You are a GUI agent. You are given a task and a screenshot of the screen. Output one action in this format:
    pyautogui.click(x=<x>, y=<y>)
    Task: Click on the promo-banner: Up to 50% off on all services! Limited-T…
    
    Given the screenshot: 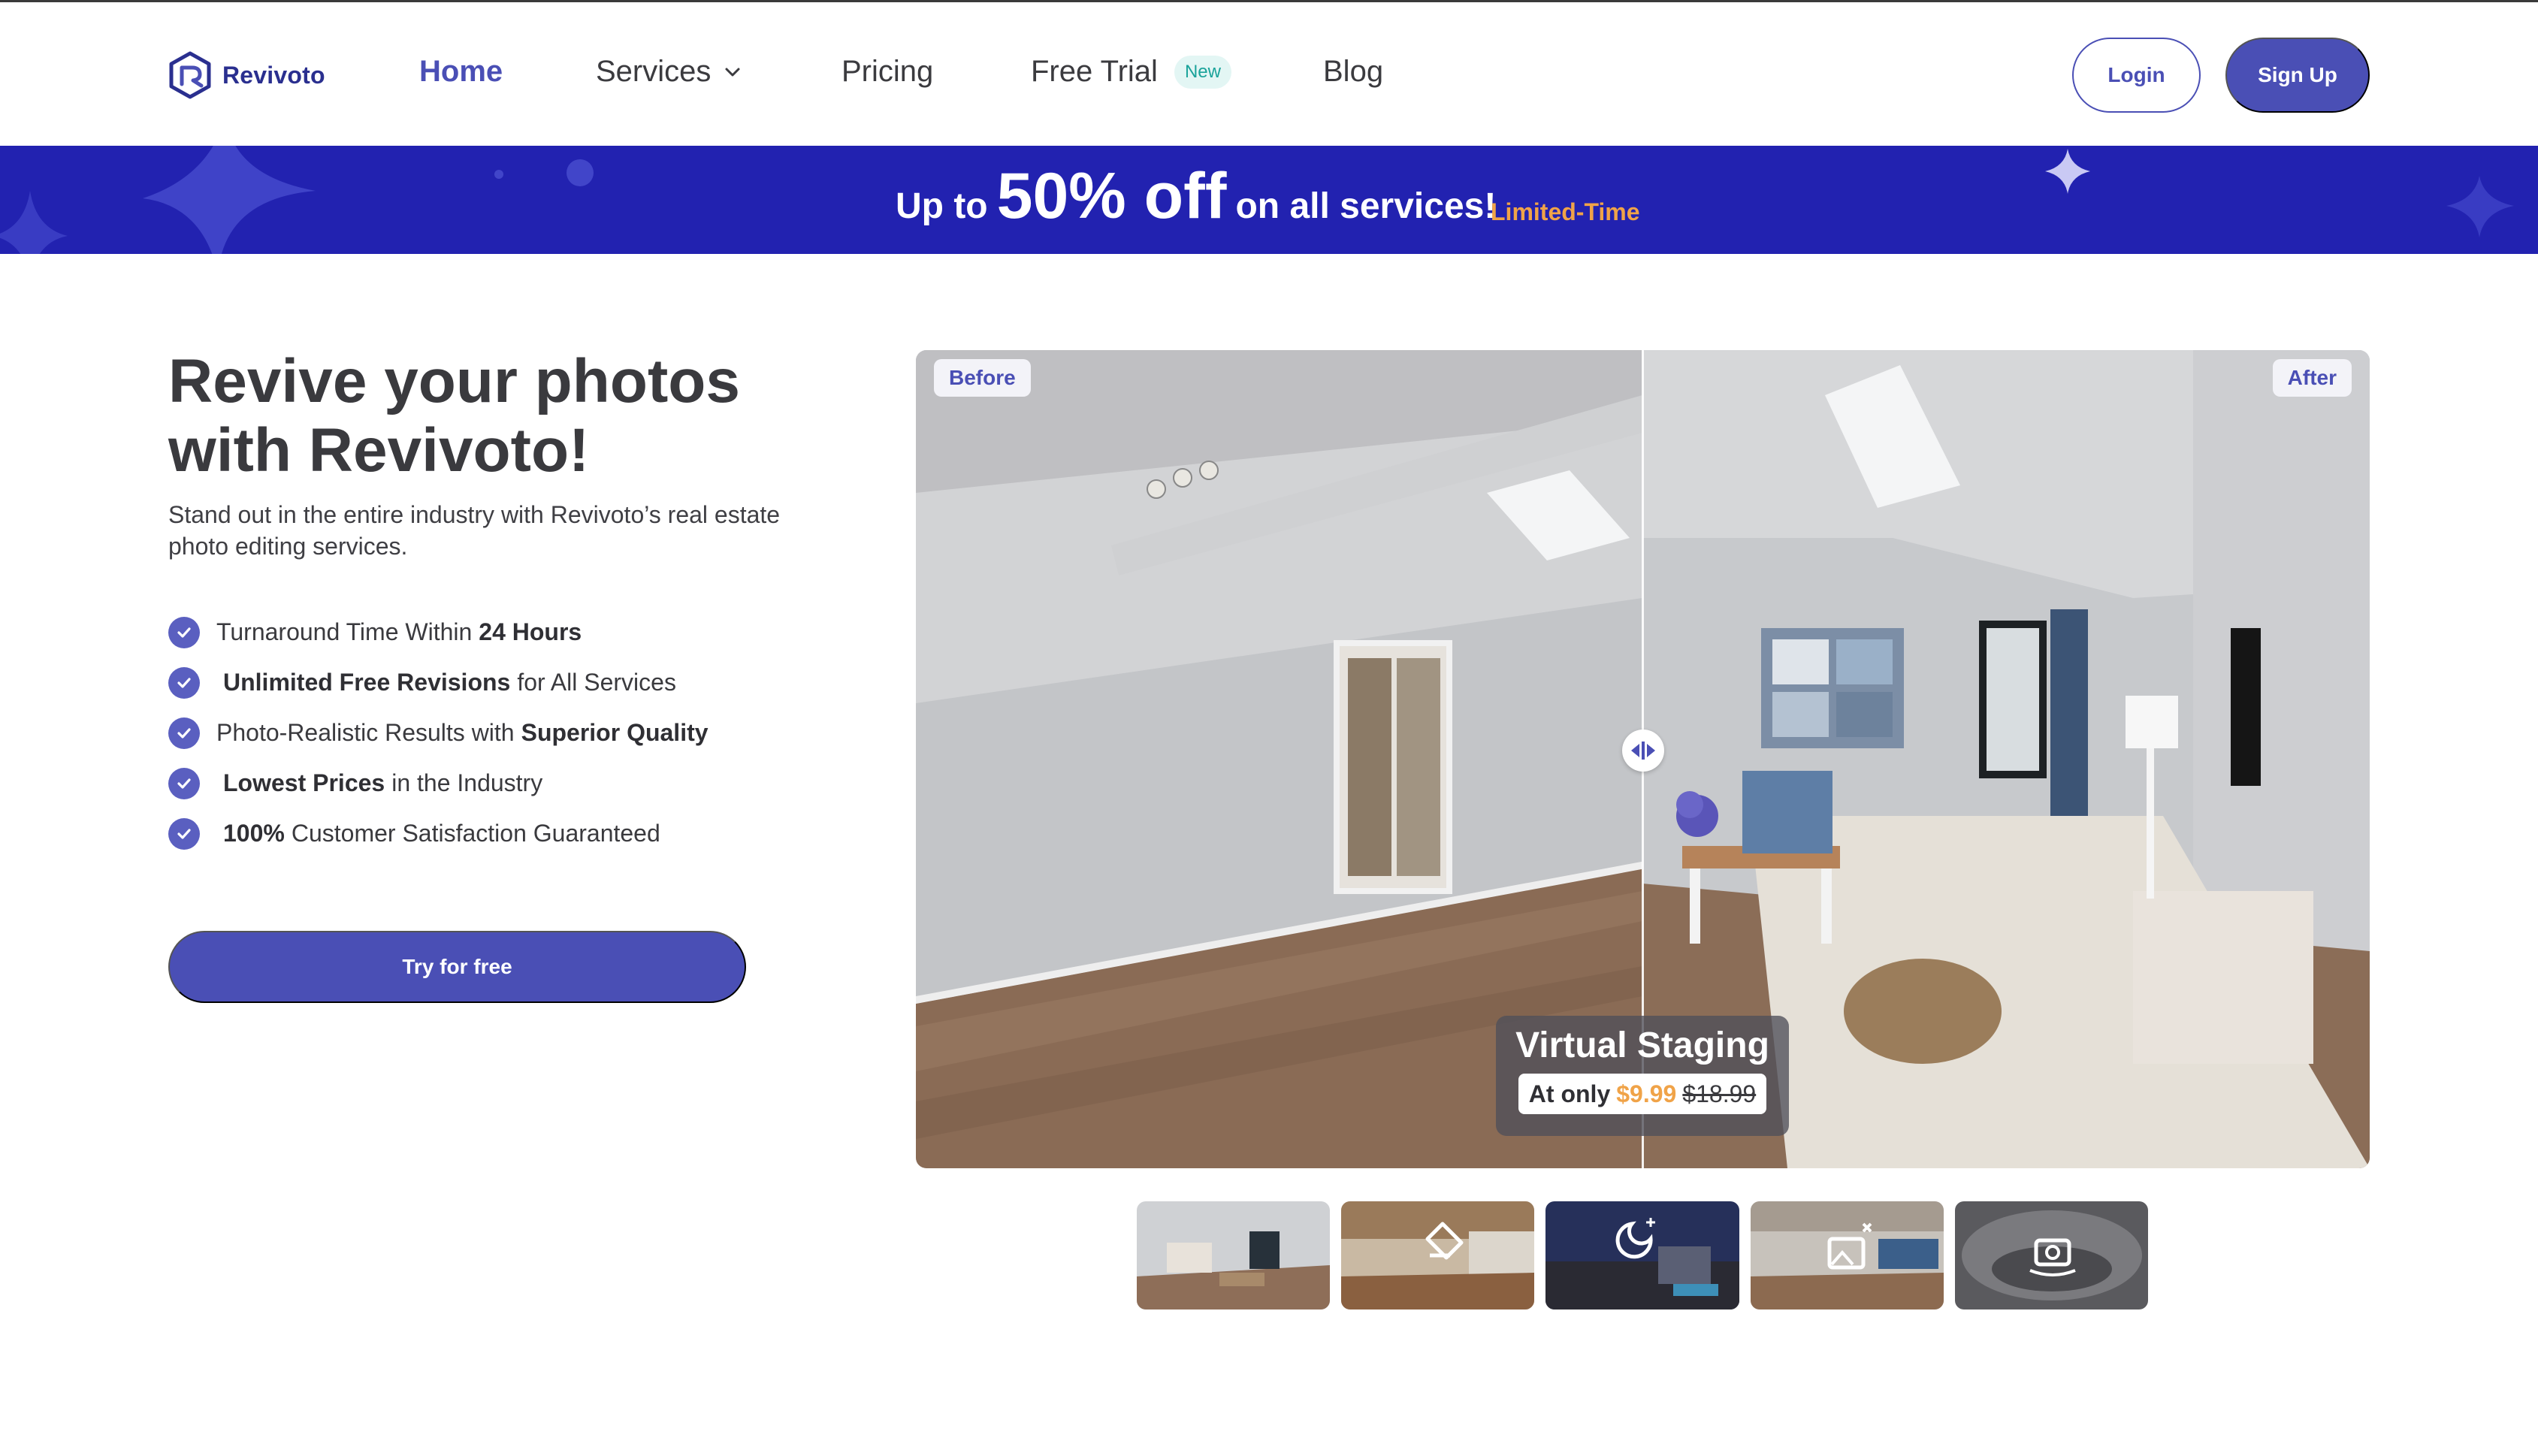 What is the action you would take?
    pyautogui.click(x=1269, y=200)
    